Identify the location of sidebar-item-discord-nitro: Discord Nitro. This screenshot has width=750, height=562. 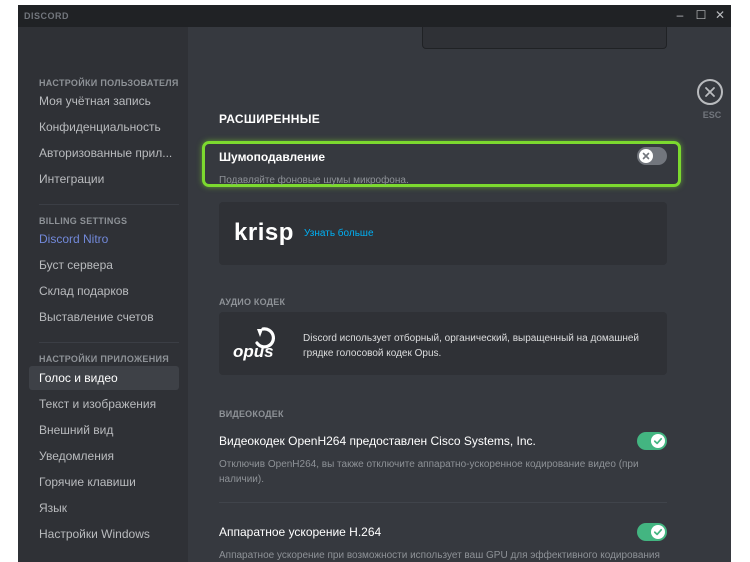
(104, 239).